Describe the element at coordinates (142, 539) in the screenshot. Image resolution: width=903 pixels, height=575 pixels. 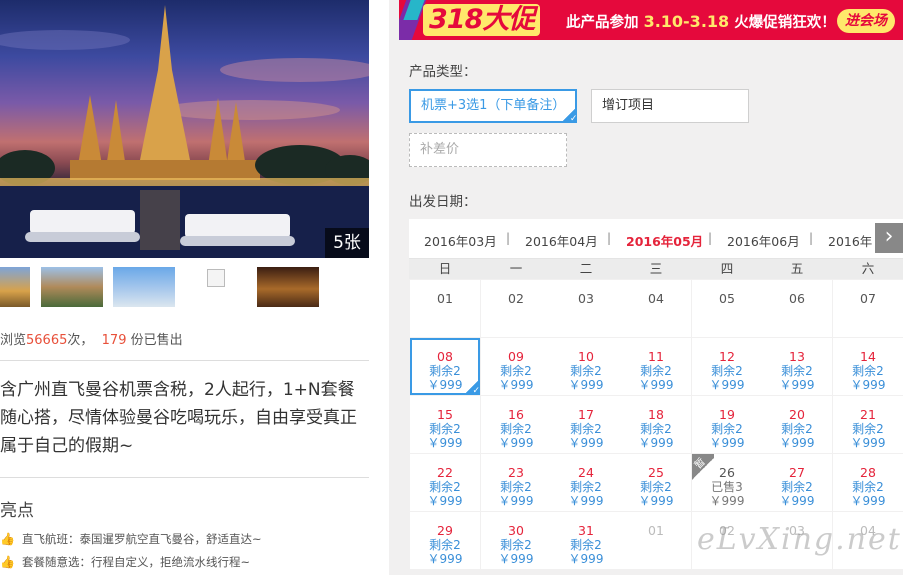
I see `highlight-text: 直飞航班：泰国暹罗航空直飞曼谷，舒适直达~` at that location.